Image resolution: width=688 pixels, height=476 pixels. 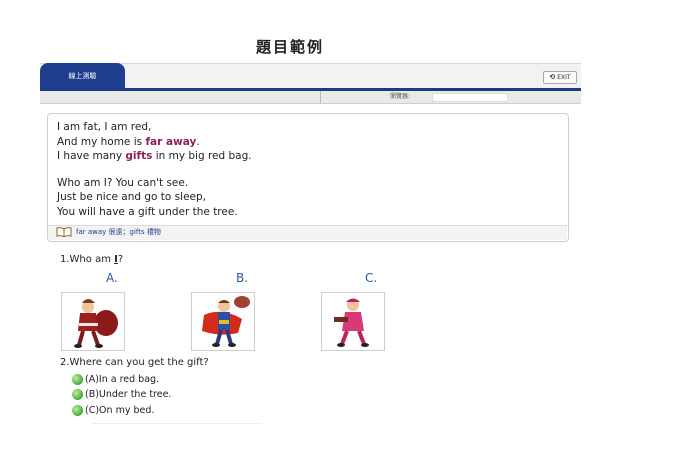 I want to click on answer-option-c: (C)On my bed., so click(x=113, y=410).